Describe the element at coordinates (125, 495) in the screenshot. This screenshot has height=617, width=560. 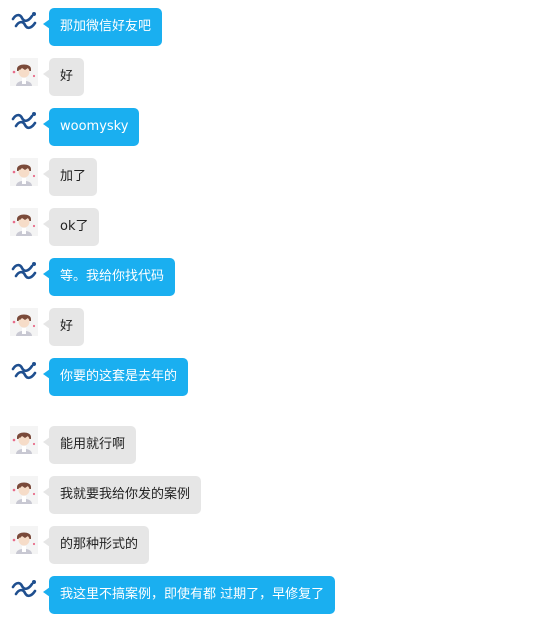
I see `message-bubble: 我就要我给你发的案例` at that location.